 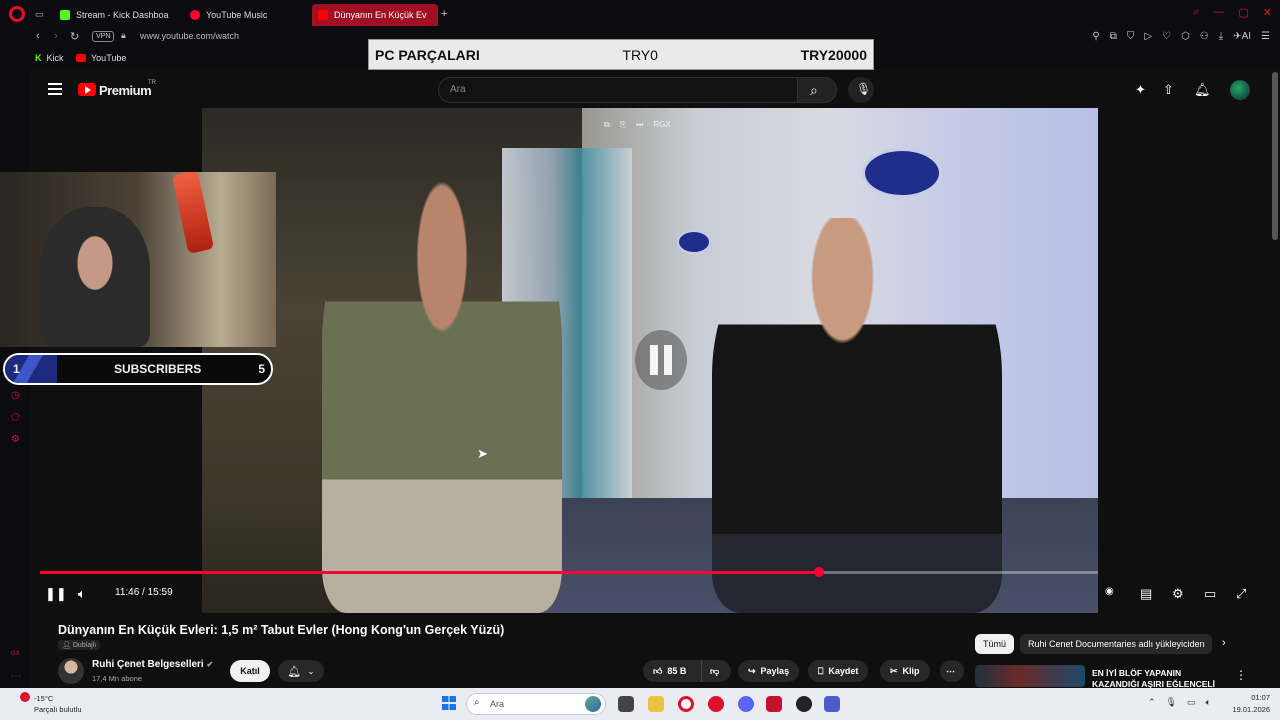 What do you see at coordinates (593, 704) in the screenshot?
I see `taskbar-search-highlight-icon` at bounding box center [593, 704].